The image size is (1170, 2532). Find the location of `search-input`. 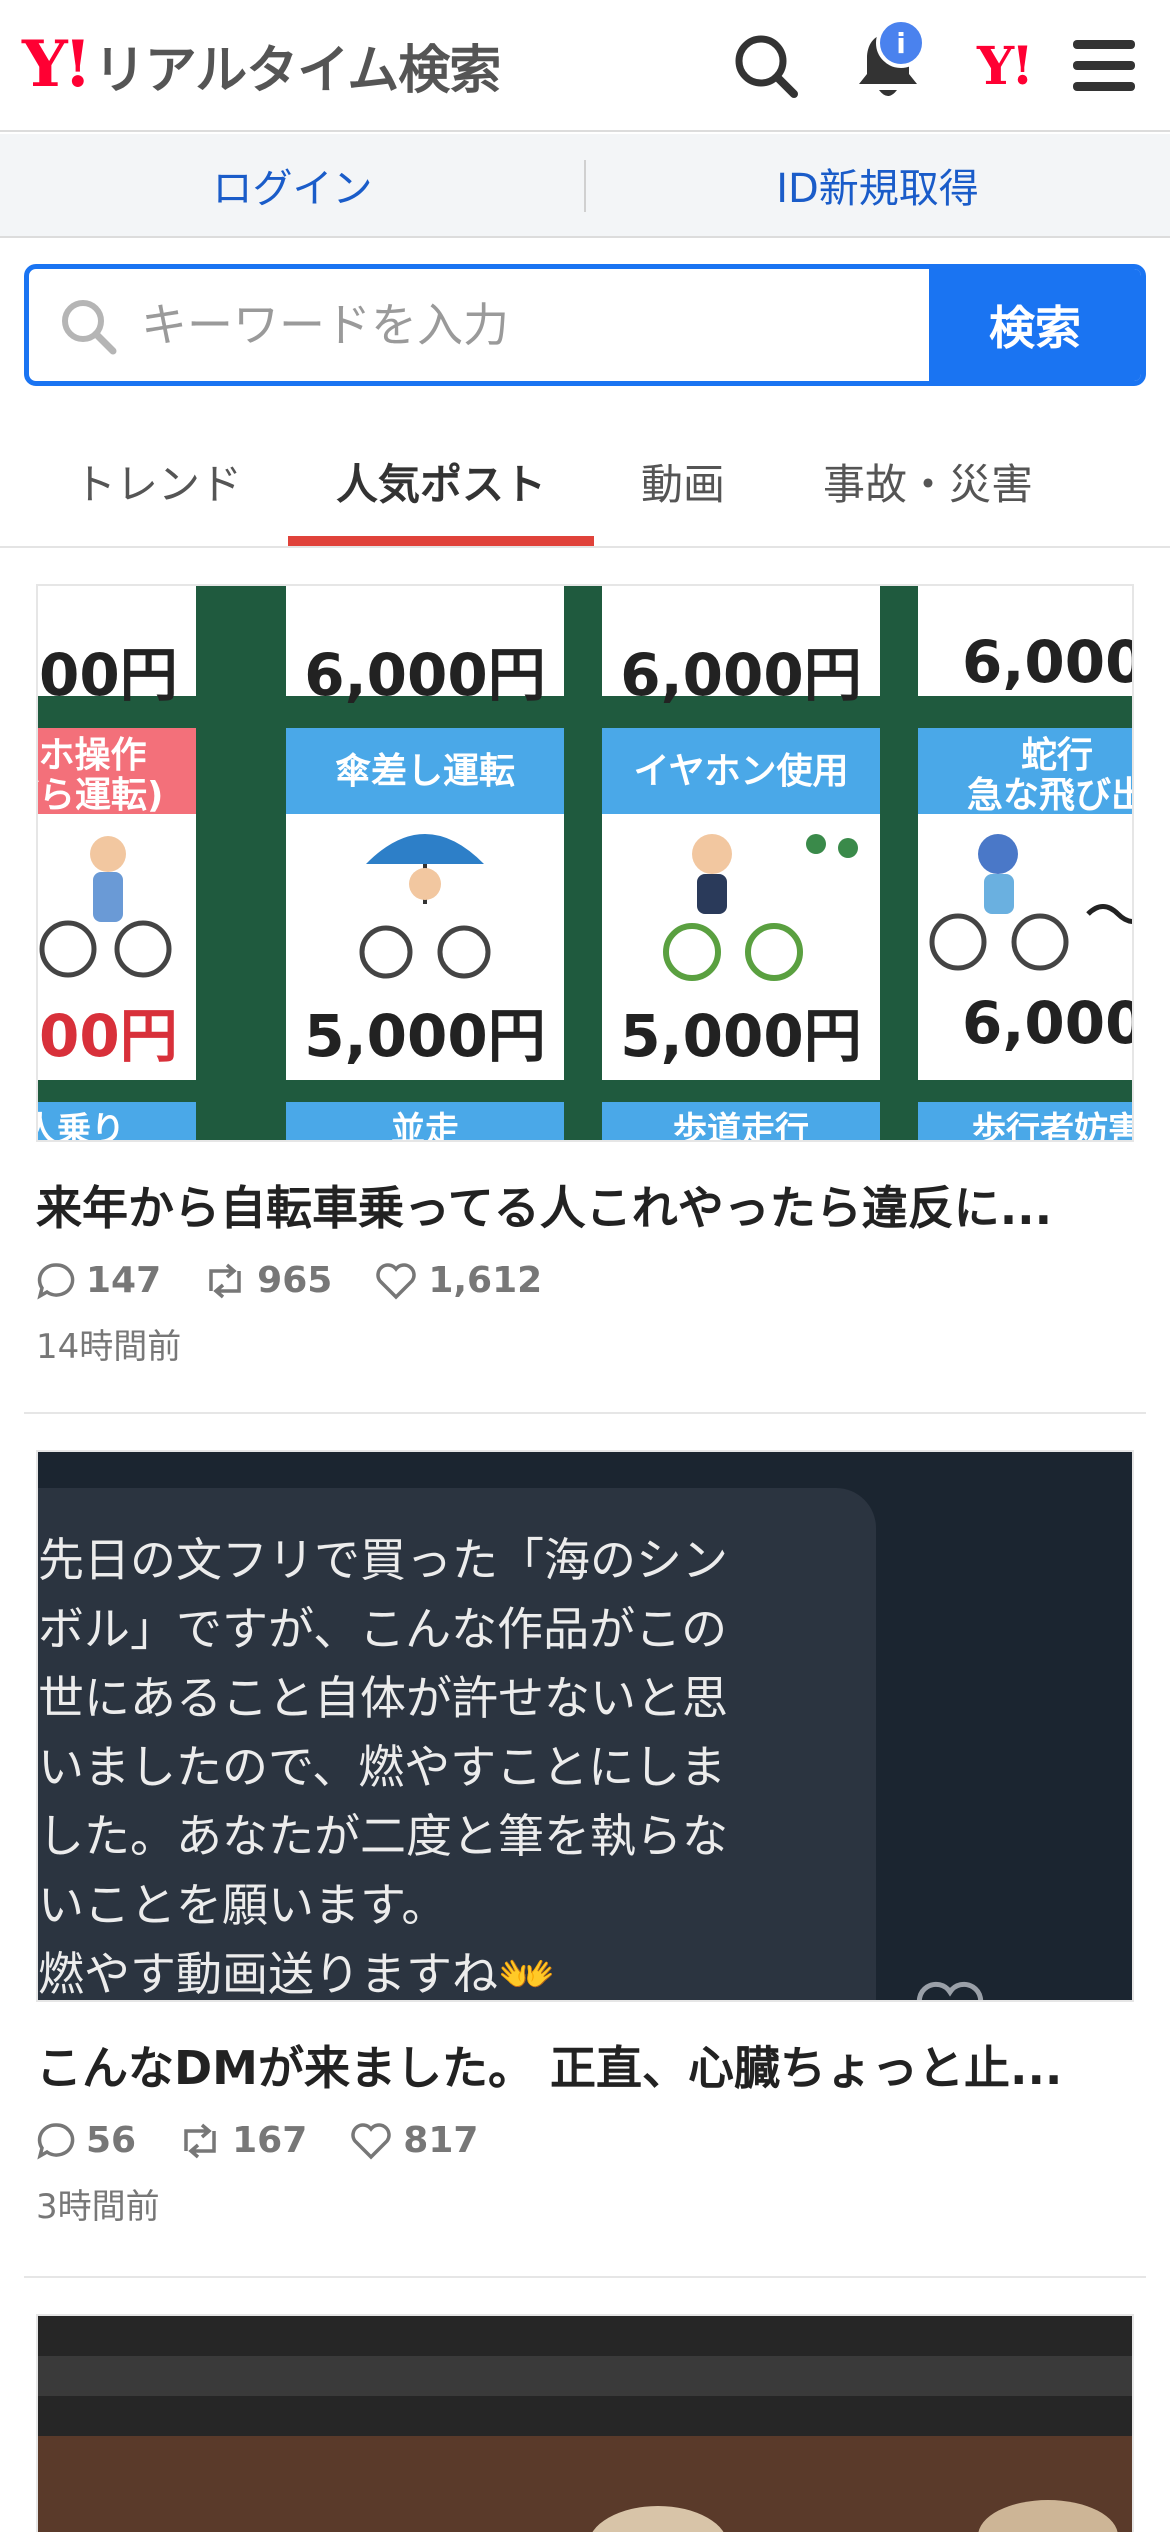

search-input is located at coordinates (541, 325).